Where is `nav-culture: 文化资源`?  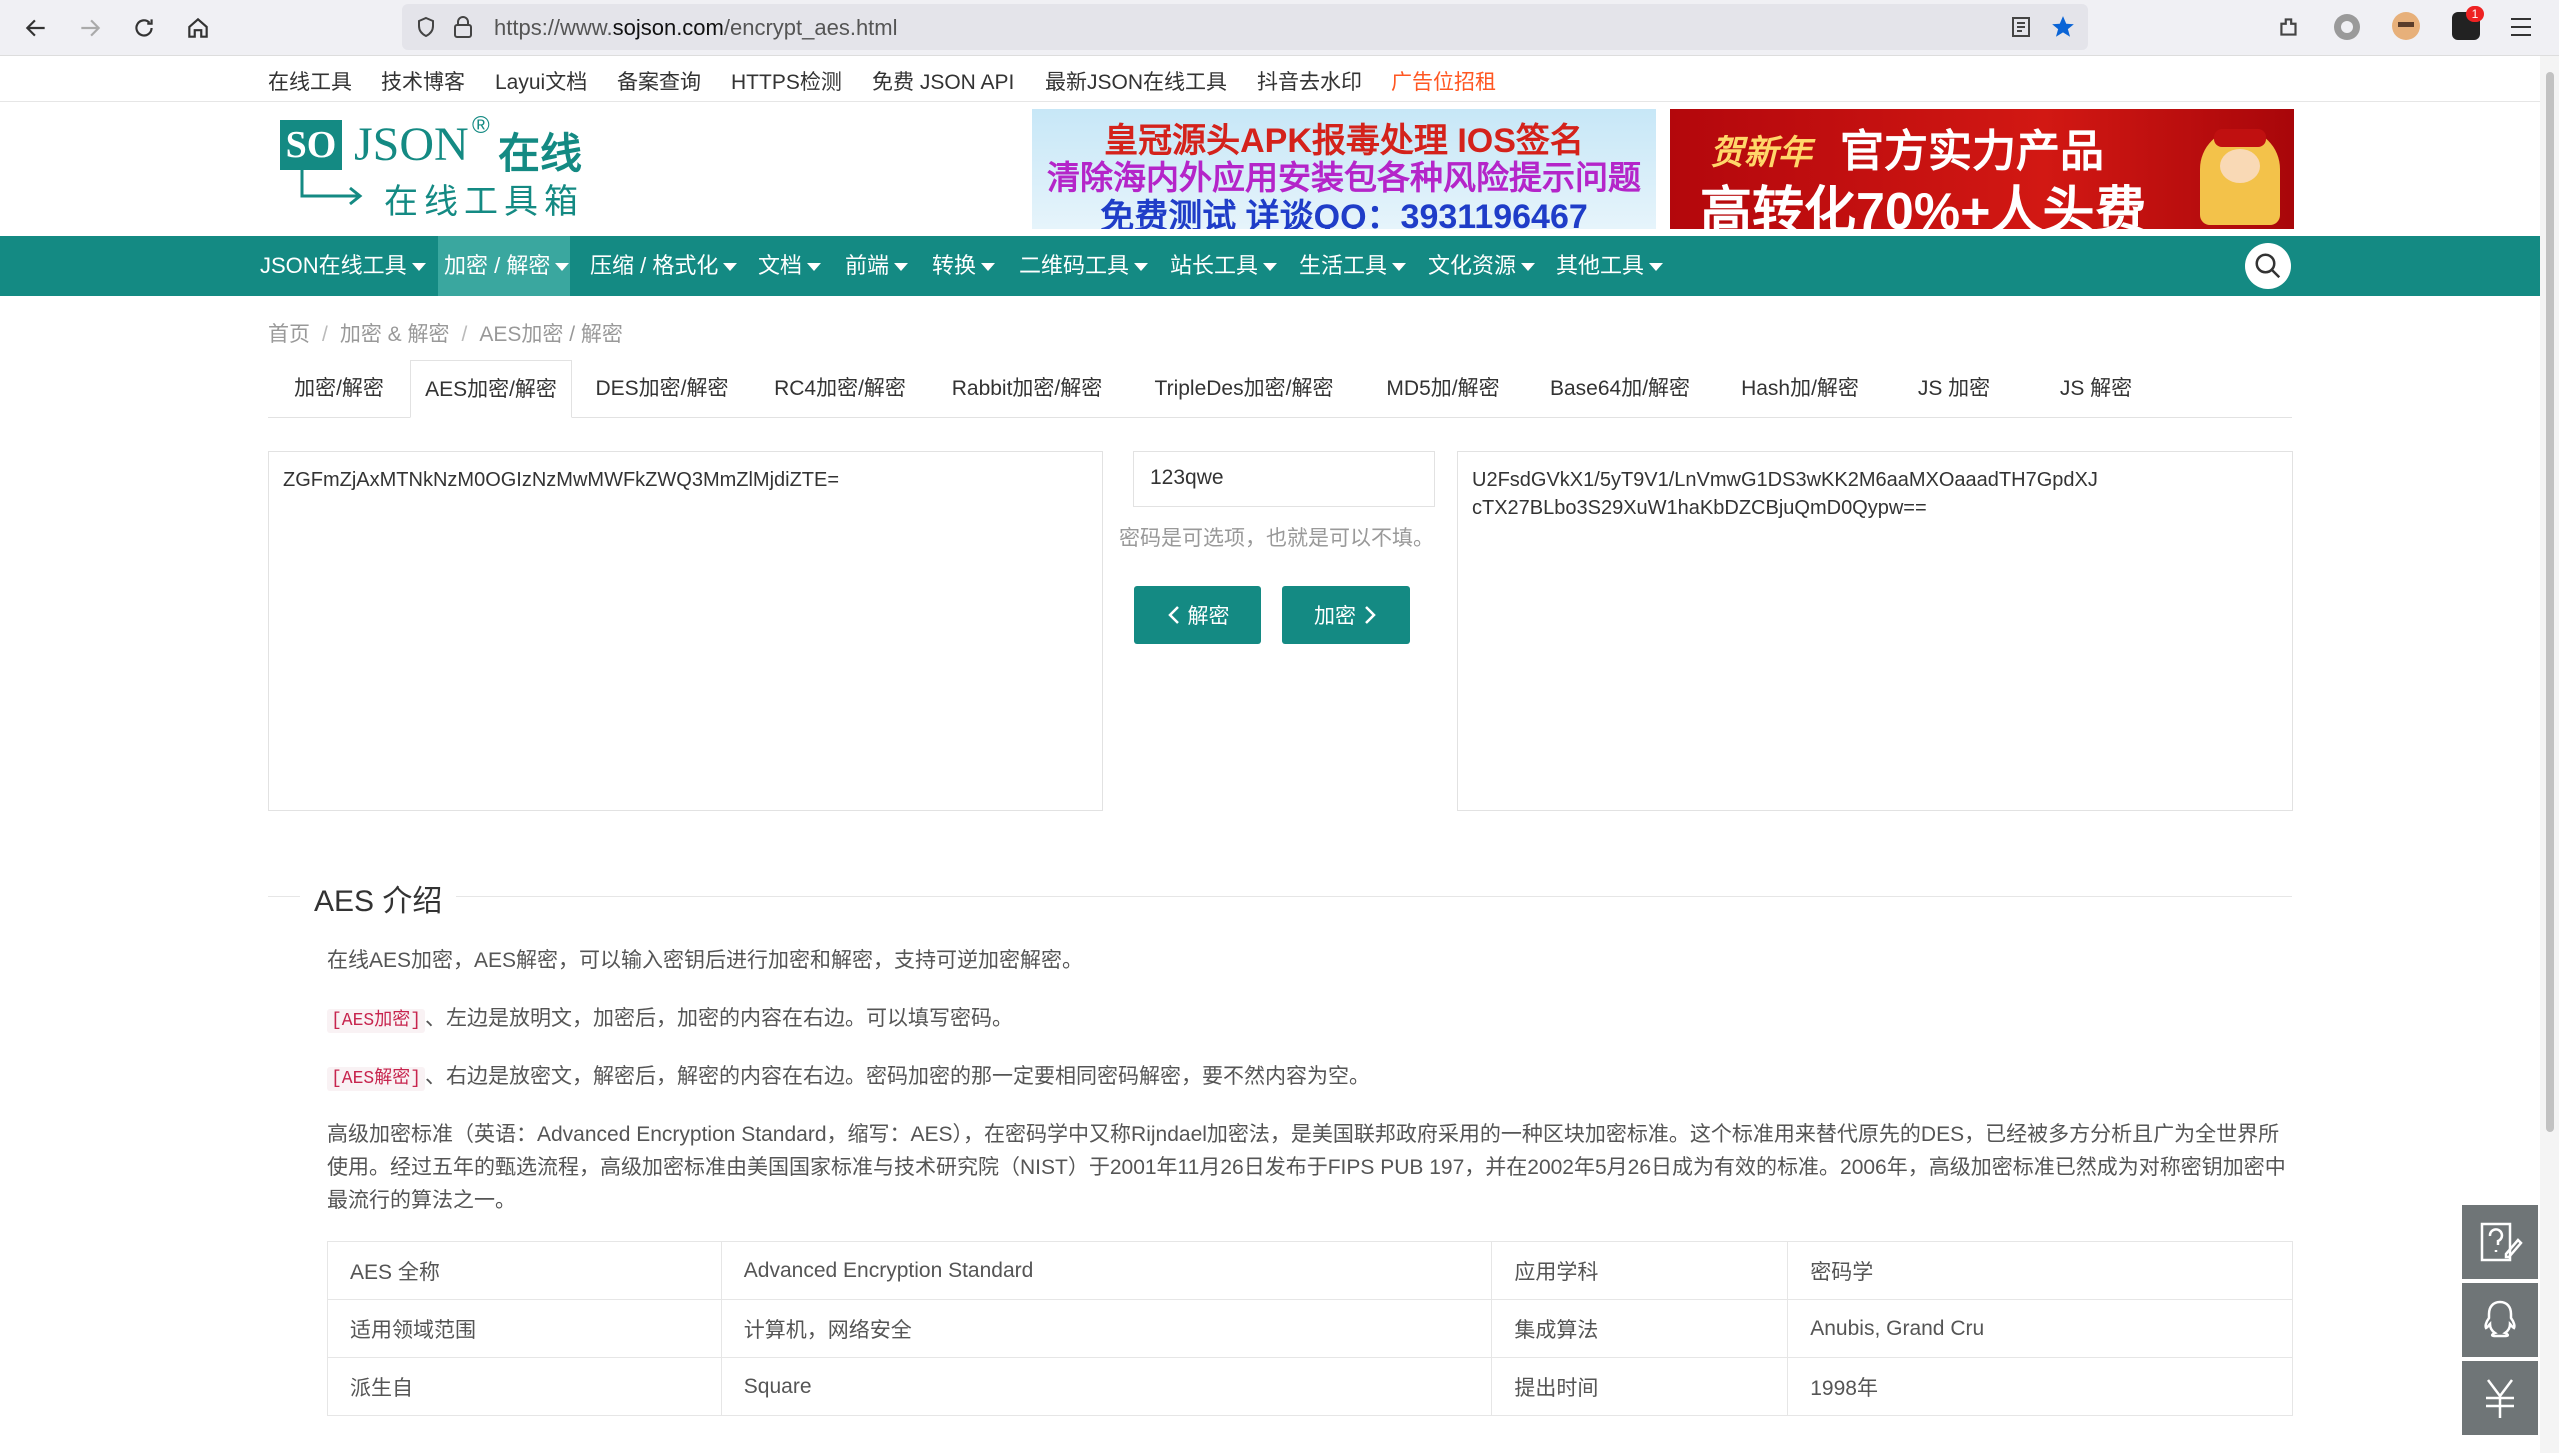
nav-culture: 文化资源 is located at coordinates (1481, 266).